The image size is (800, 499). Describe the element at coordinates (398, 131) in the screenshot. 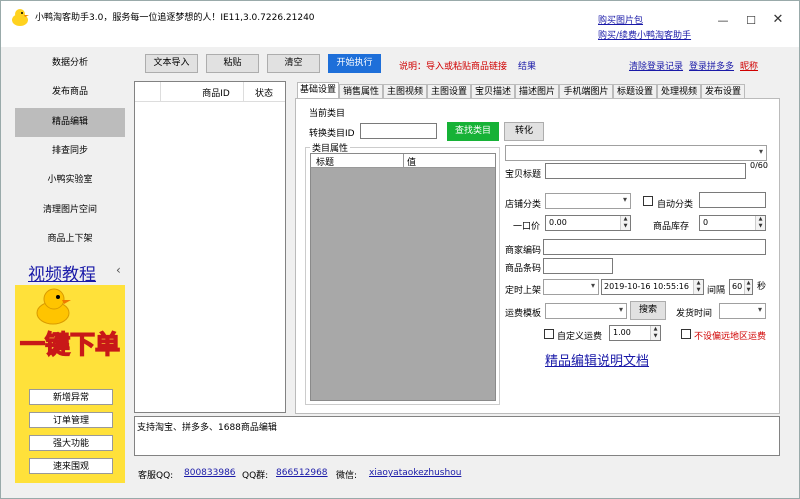

I see `convert-category-input` at that location.